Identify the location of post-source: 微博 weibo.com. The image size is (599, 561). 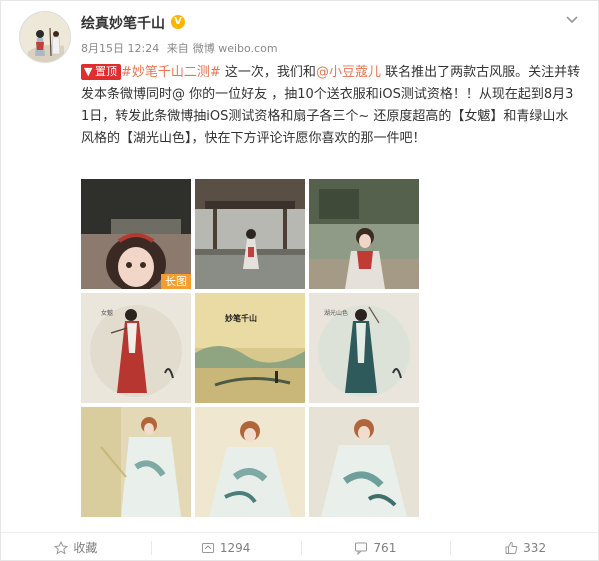
(235, 48).